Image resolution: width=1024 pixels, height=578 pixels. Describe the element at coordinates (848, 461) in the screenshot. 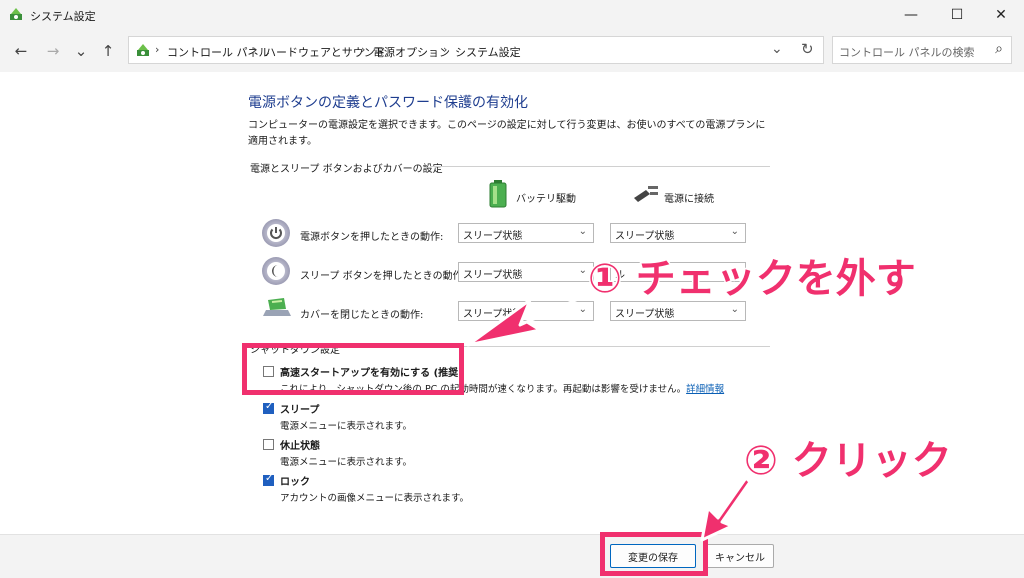

I see `step2-annotation: ② クリック` at that location.